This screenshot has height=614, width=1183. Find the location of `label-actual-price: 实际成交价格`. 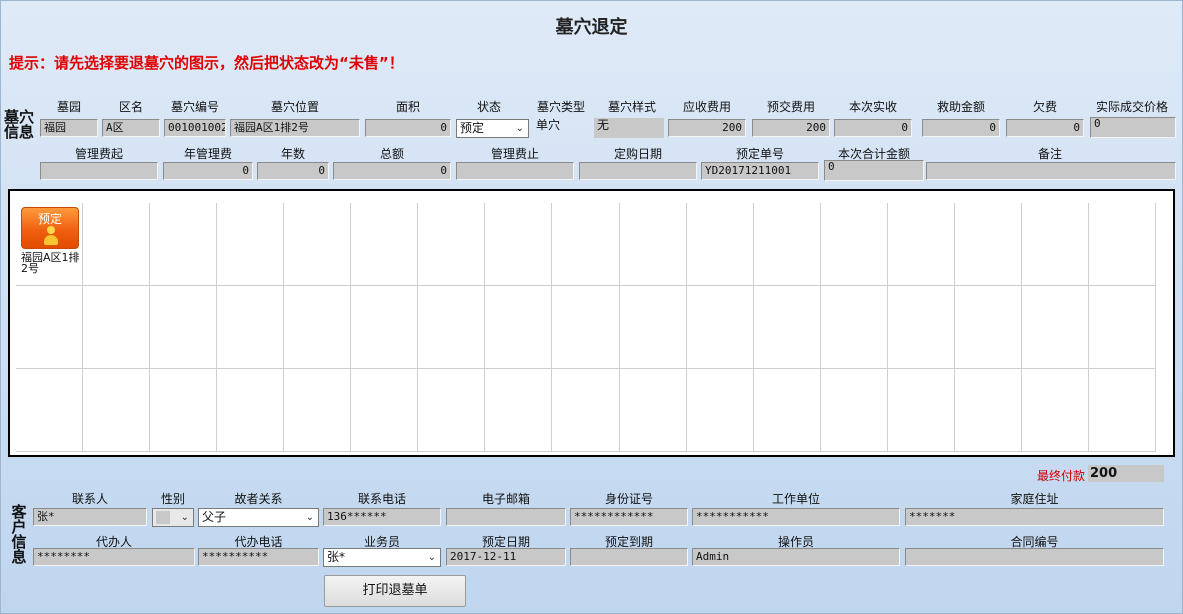

label-actual-price: 实际成交价格 is located at coordinates (1131, 107).